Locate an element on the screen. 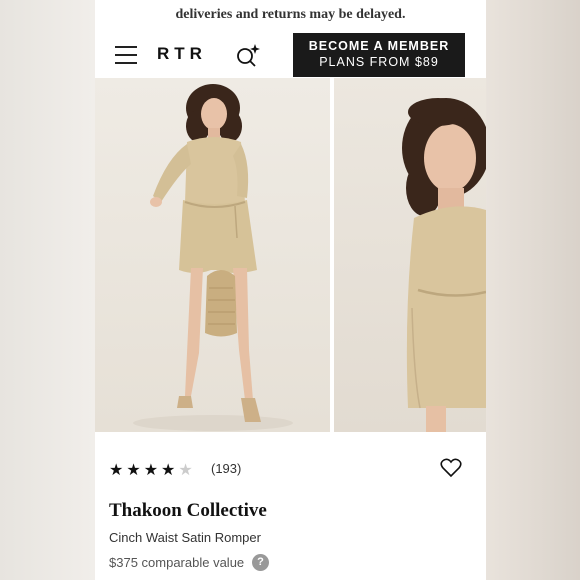  hamburger-menu-icon is located at coordinates (126, 55).